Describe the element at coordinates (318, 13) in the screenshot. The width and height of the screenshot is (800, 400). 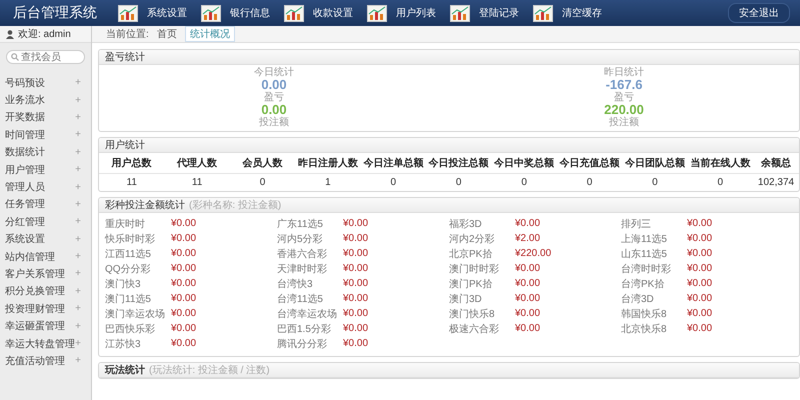
I see `nav-link: 收款设置` at that location.